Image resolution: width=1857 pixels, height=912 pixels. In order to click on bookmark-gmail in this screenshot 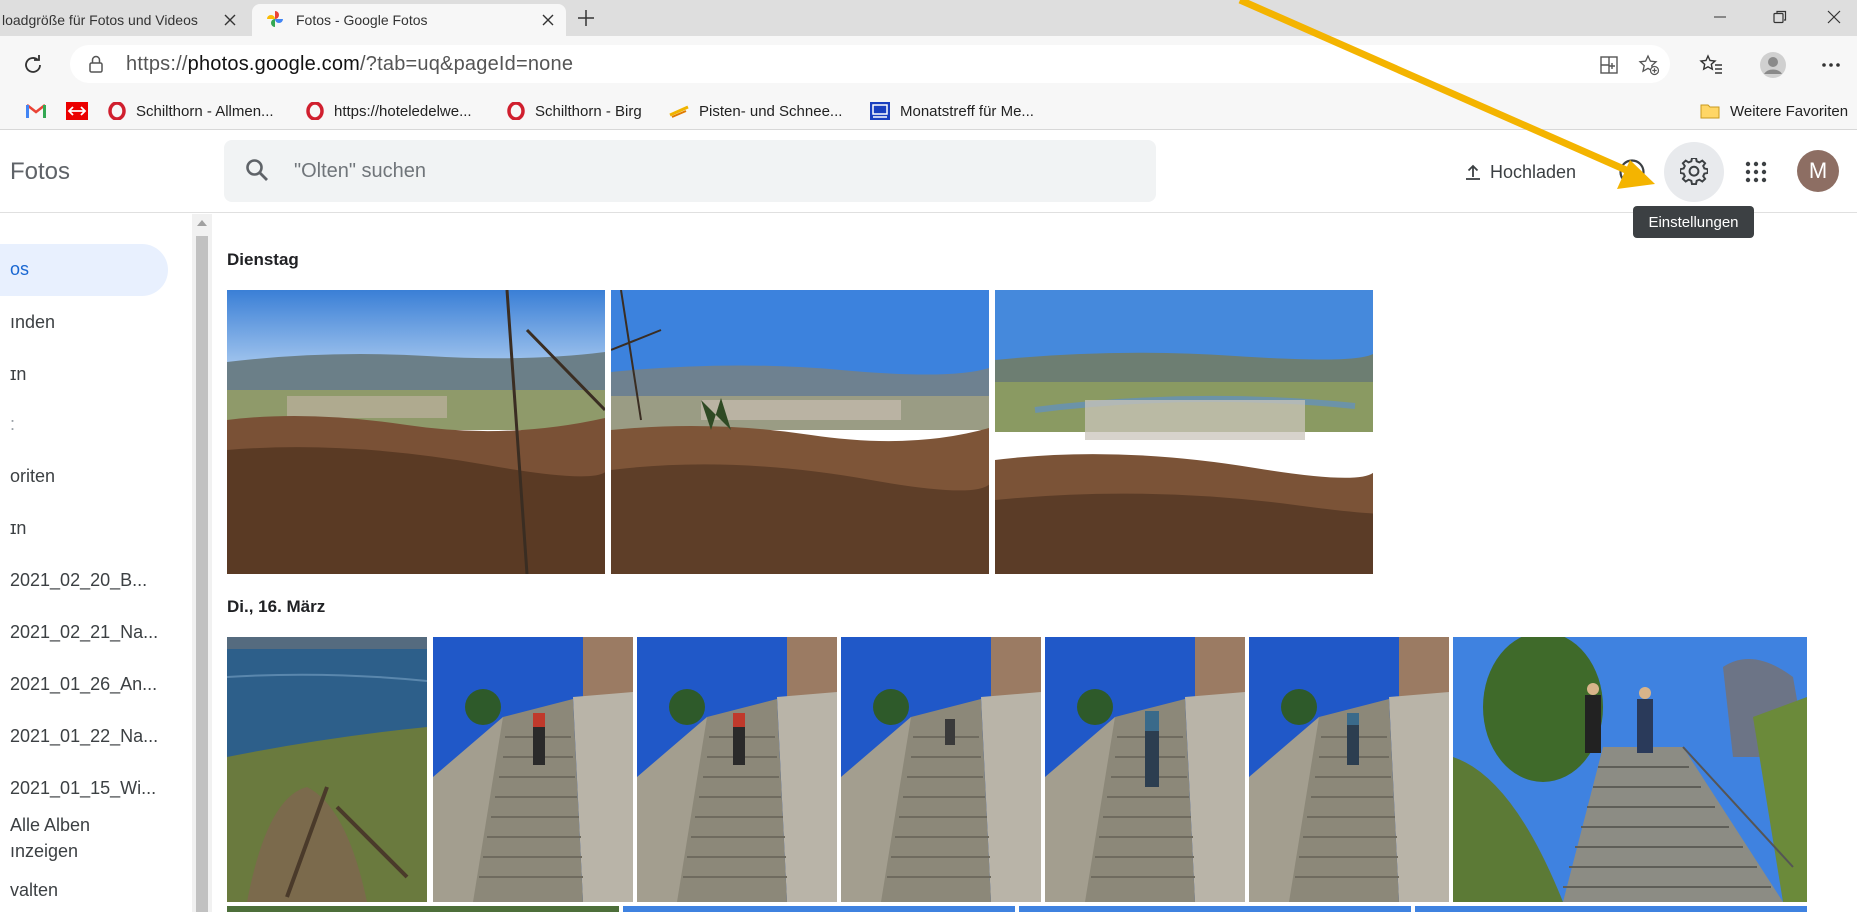, I will do `click(41, 111)`.